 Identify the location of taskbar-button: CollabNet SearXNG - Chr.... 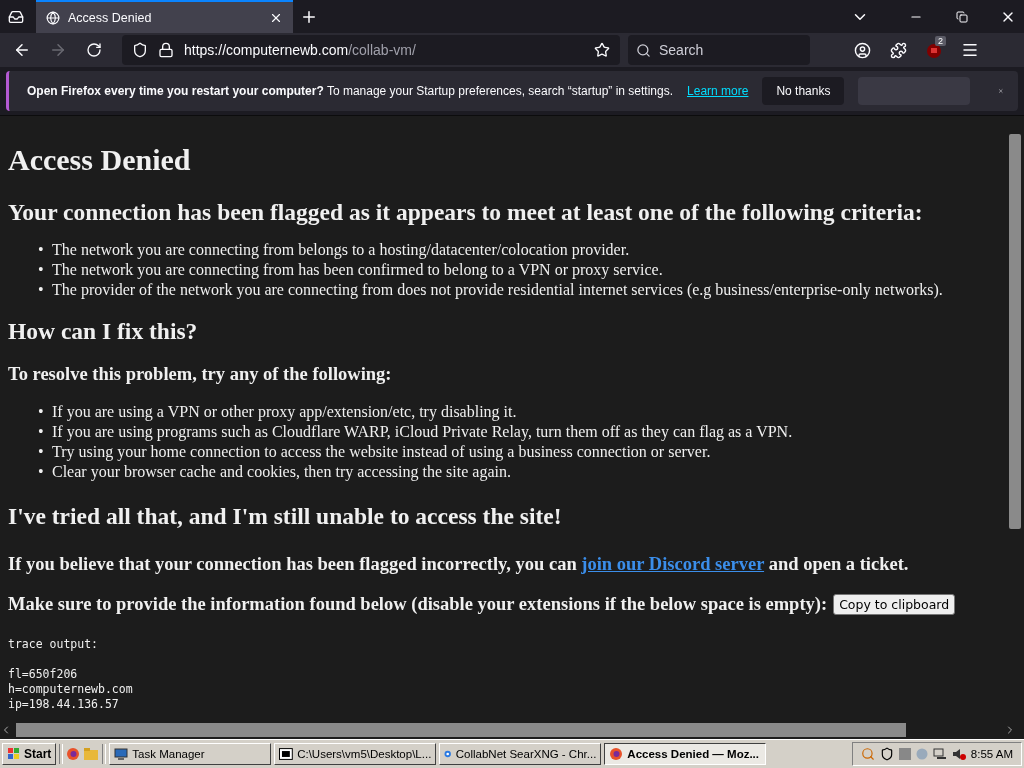
(520, 754).